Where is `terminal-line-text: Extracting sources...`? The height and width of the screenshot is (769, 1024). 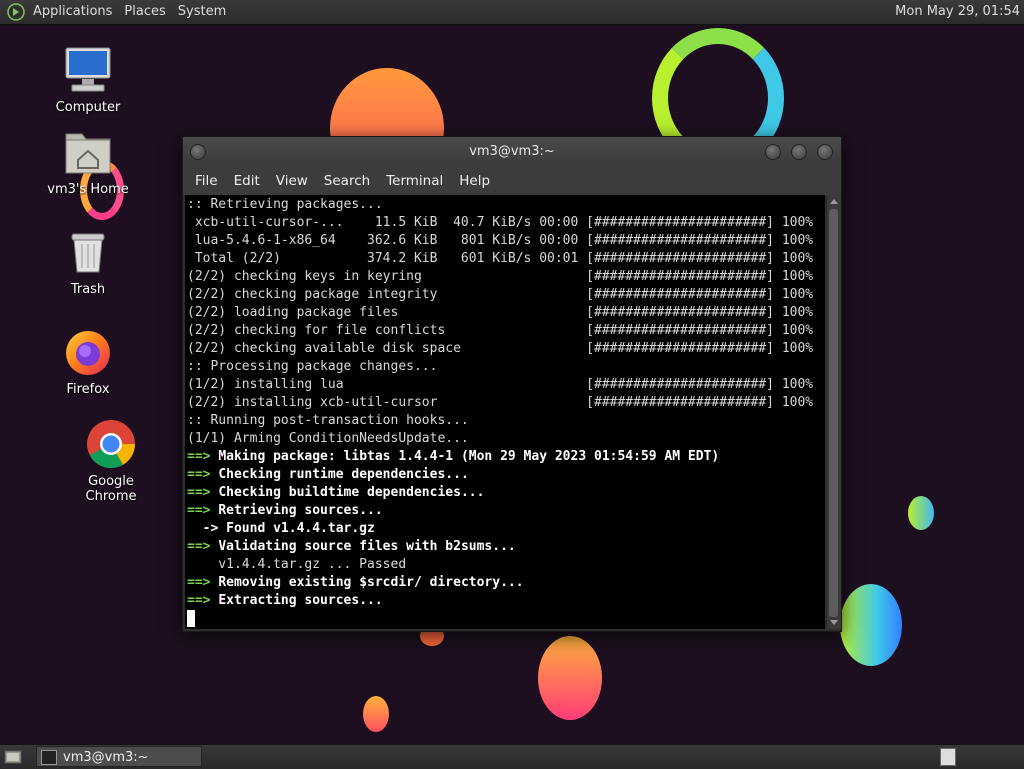
terminal-line-text: Extracting sources... is located at coordinates (300, 600).